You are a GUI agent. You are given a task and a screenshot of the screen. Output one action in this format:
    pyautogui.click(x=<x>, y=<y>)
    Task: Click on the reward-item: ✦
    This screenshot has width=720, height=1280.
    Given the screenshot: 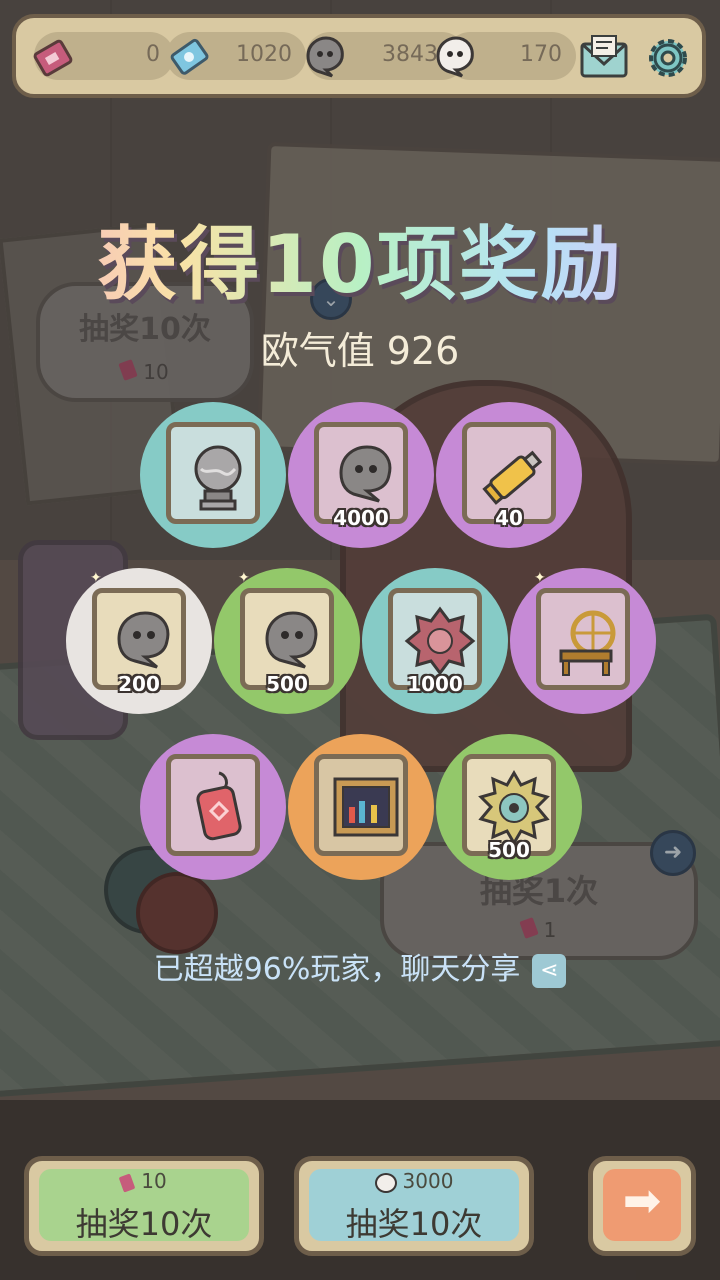 What is the action you would take?
    pyautogui.click(x=583, y=641)
    